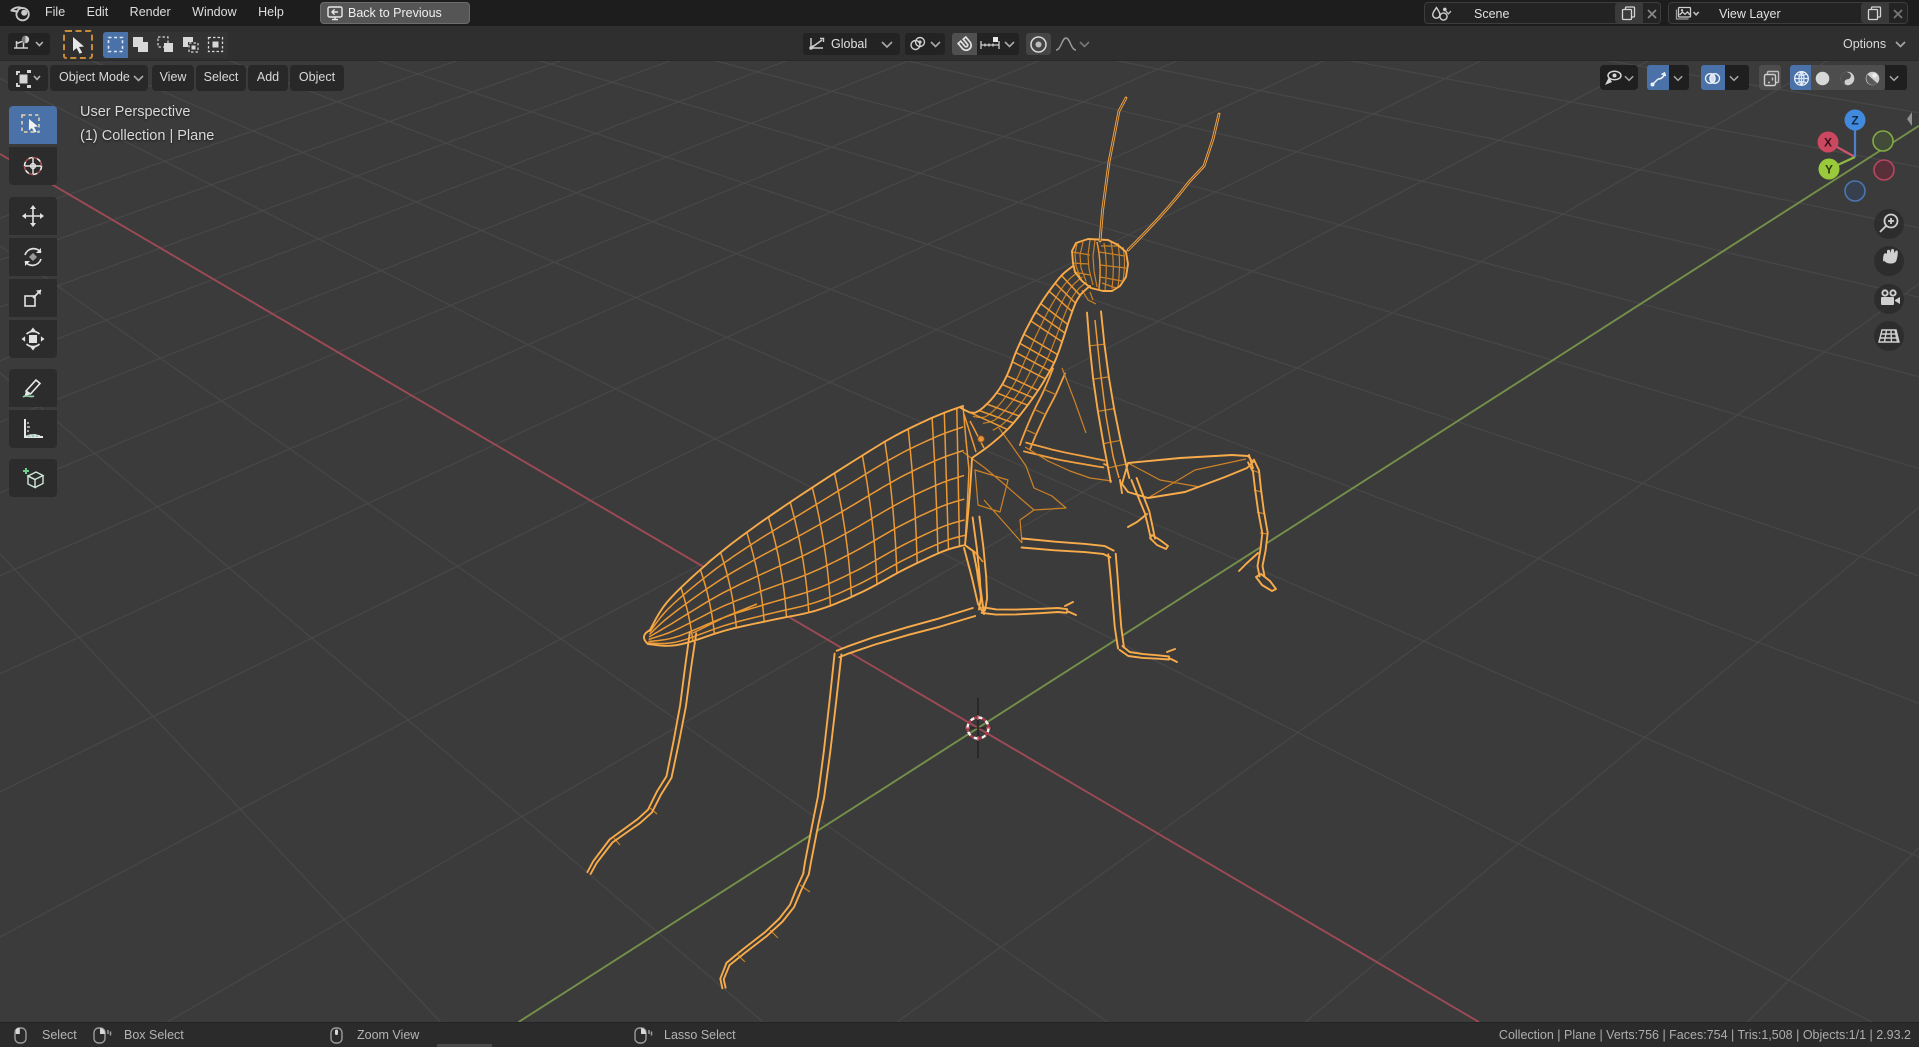  Describe the element at coordinates (1854, 121) in the screenshot. I see `svg-text: Z` at that location.